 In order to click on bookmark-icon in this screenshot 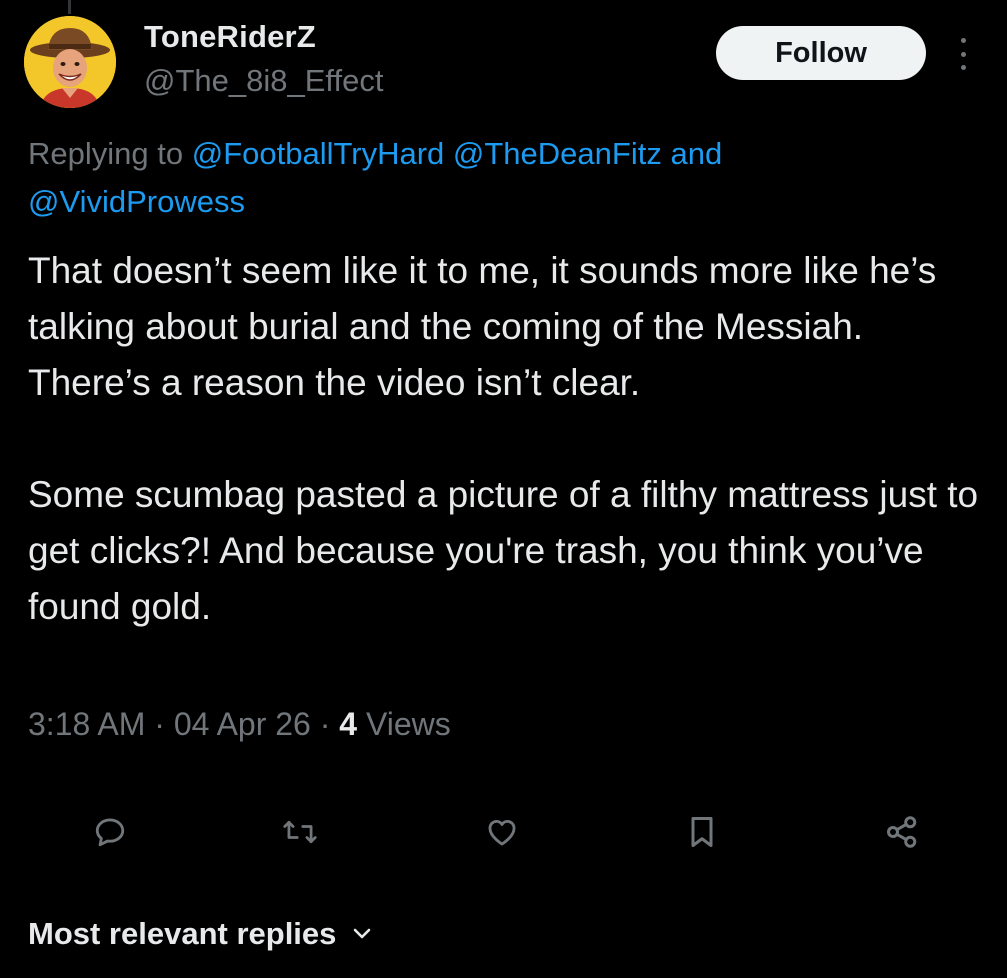, I will do `click(702, 832)`.